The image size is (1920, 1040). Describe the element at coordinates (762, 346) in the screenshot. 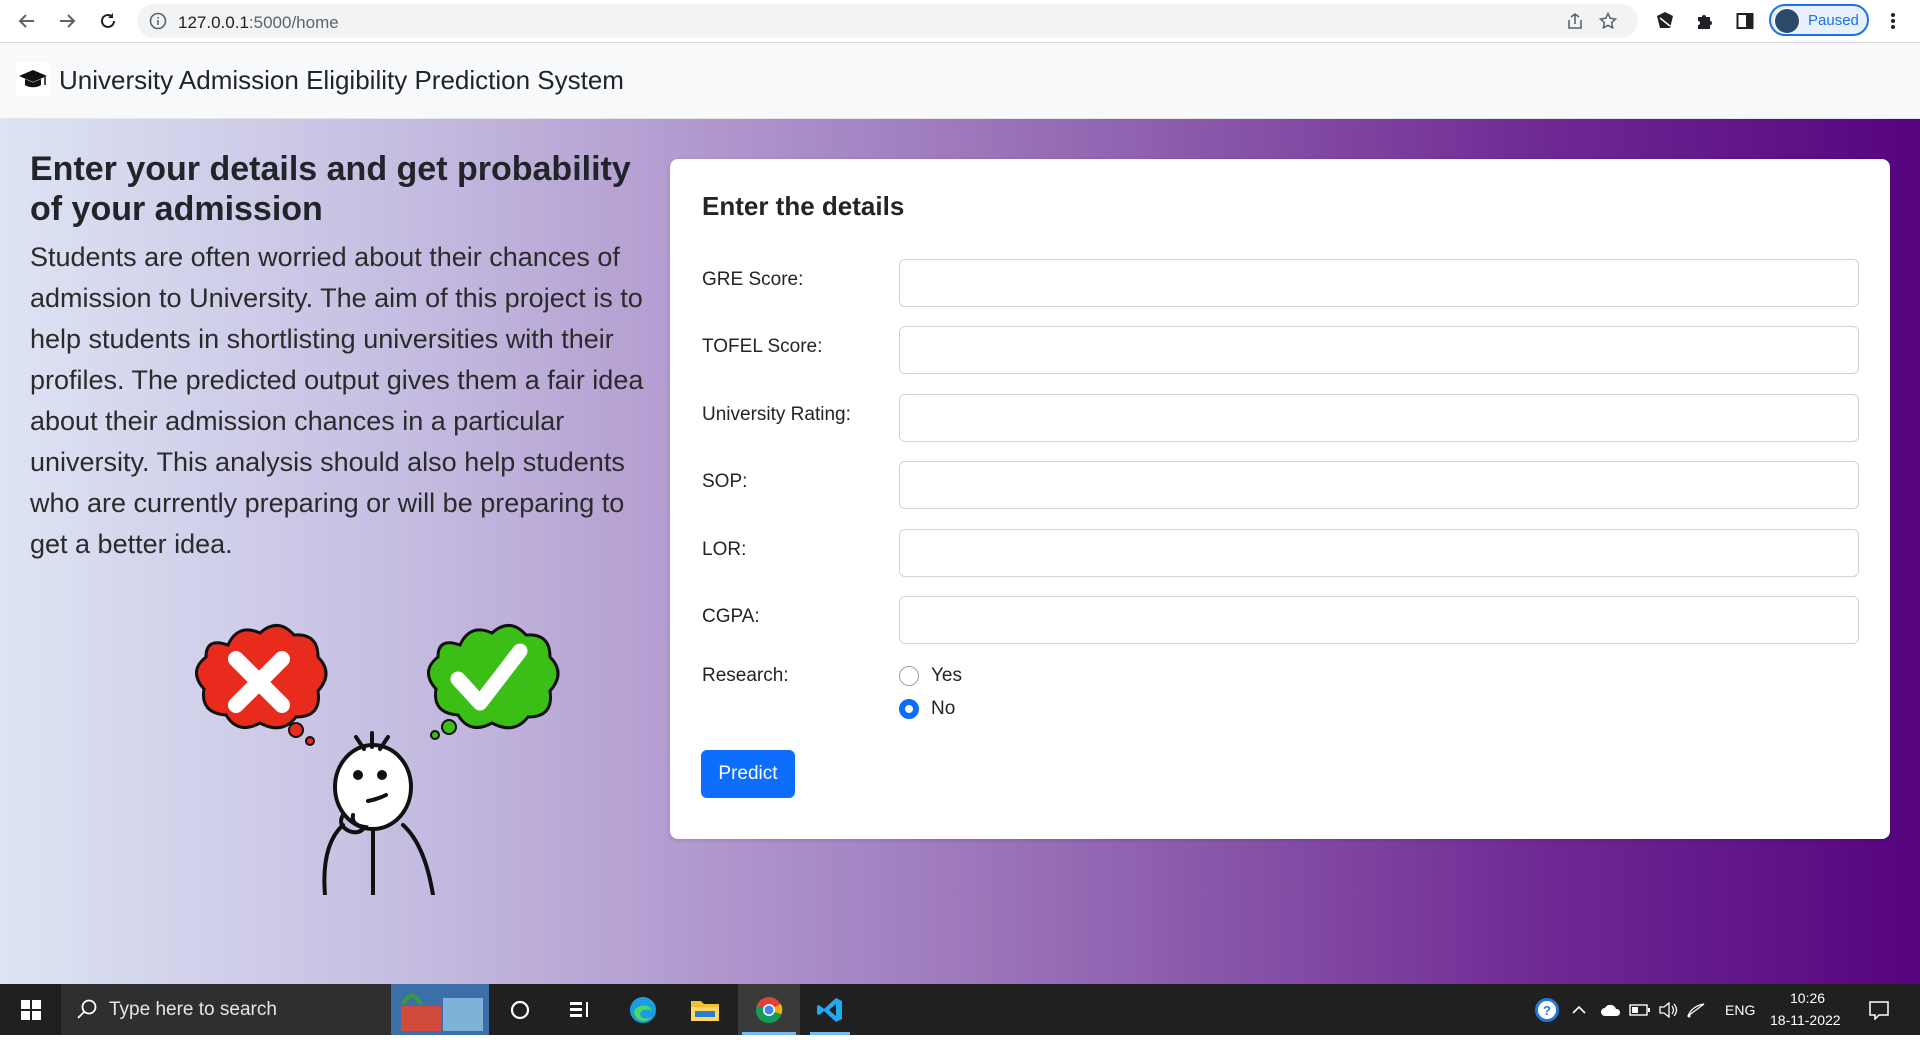

I see `tofel-score-label: TOFEL Score:` at that location.